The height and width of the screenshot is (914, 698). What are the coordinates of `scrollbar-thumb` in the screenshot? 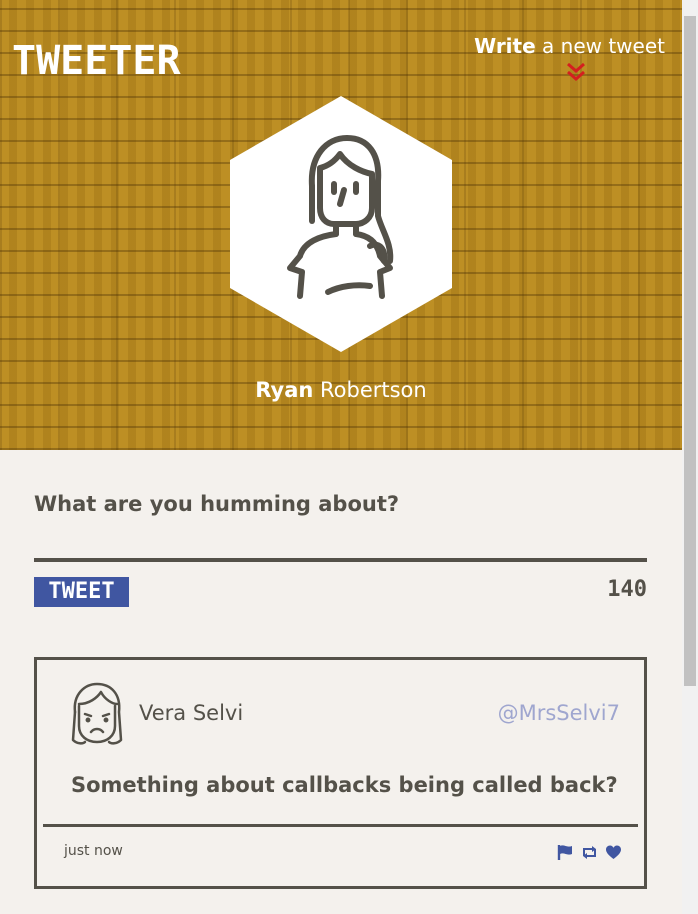 It's located at (690, 351).